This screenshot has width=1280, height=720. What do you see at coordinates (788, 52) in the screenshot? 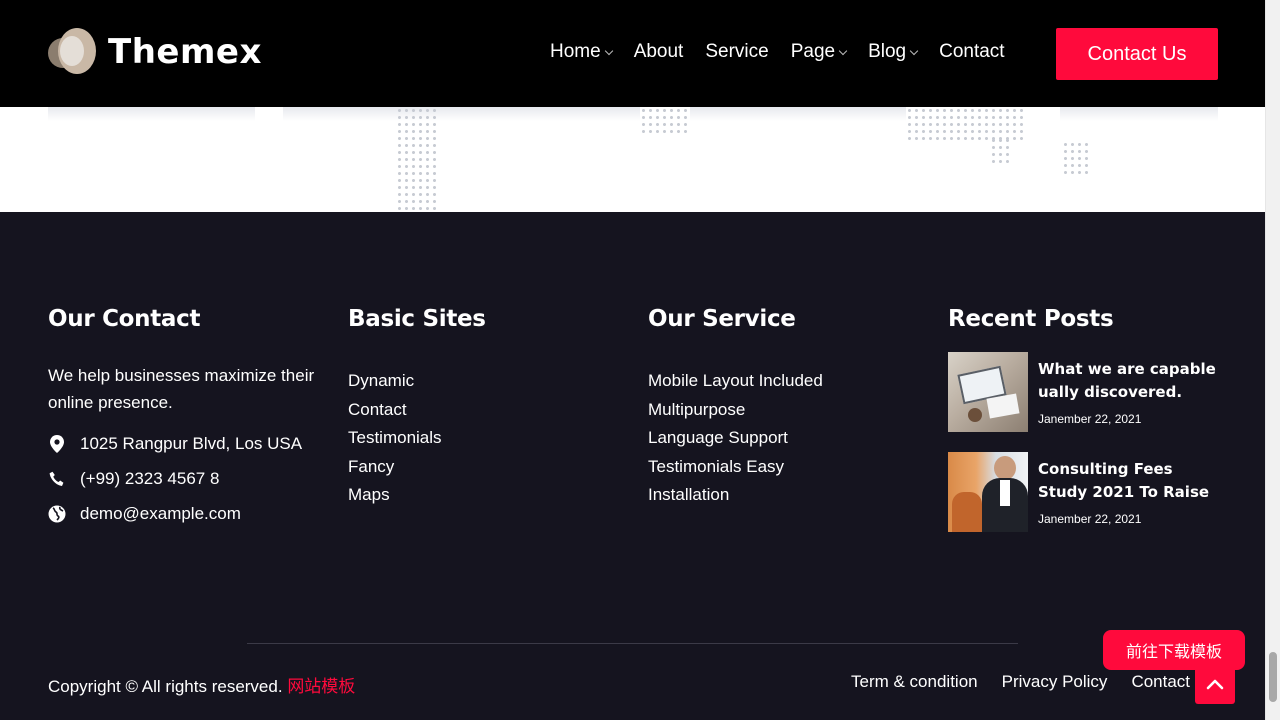
I see `main-nav: Home About Service Page Blog Contact` at bounding box center [788, 52].